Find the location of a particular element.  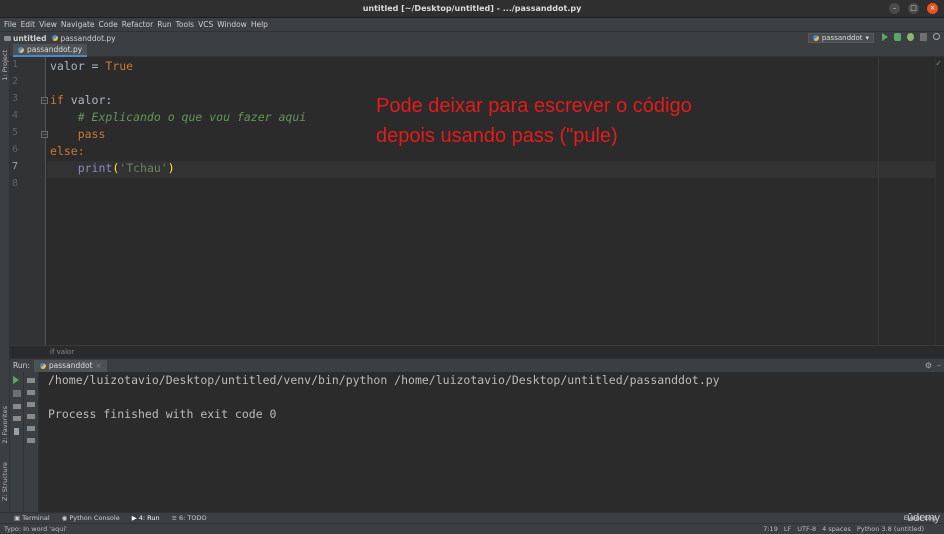

run-tab-passanddot: passanddot × is located at coordinates (70, 365).